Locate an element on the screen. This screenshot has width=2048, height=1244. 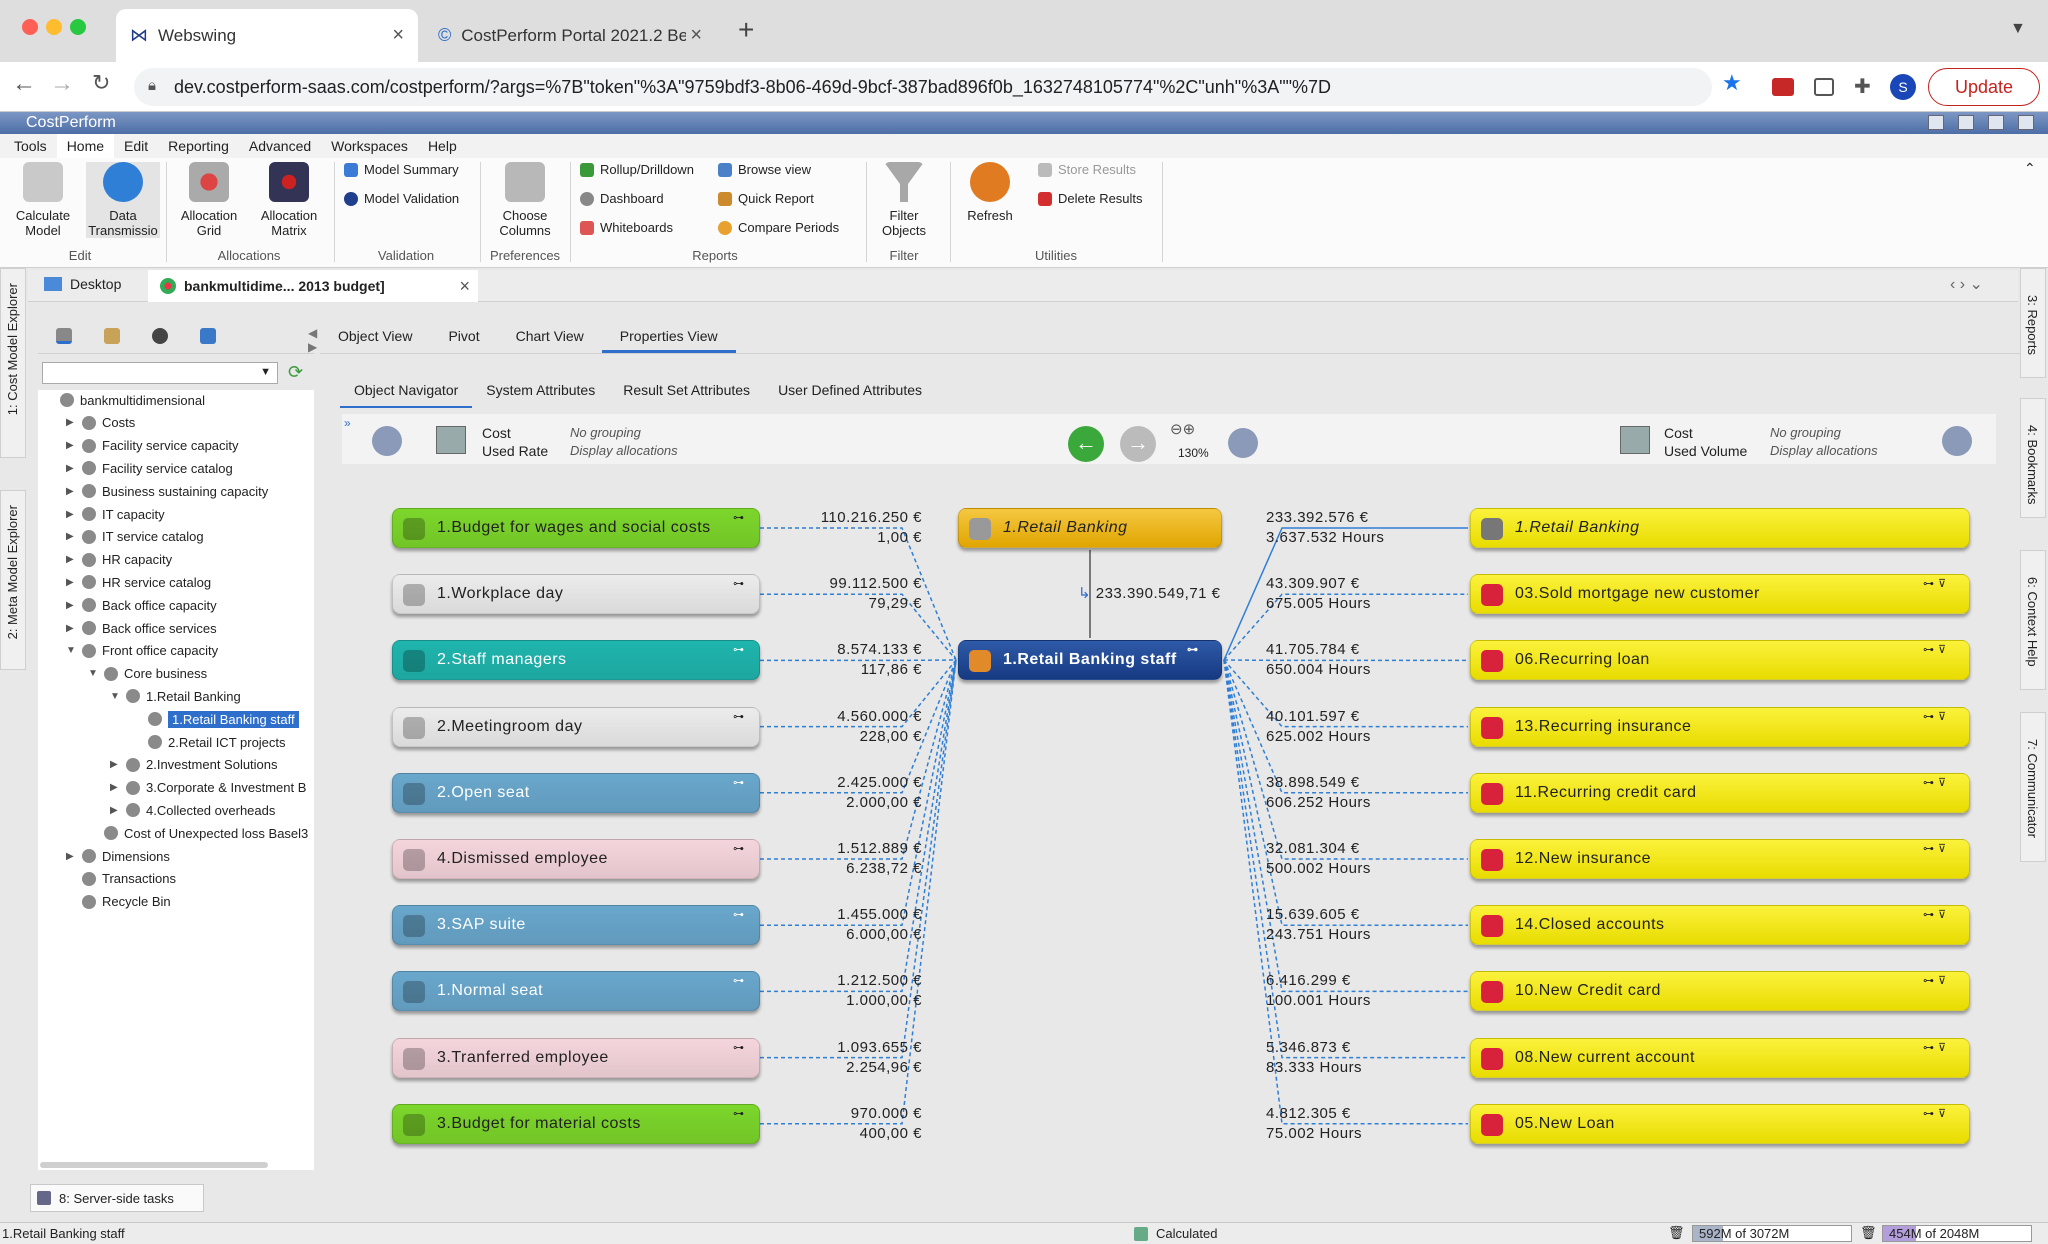
tree-item: ▶ HR capacity is located at coordinates (119, 560).